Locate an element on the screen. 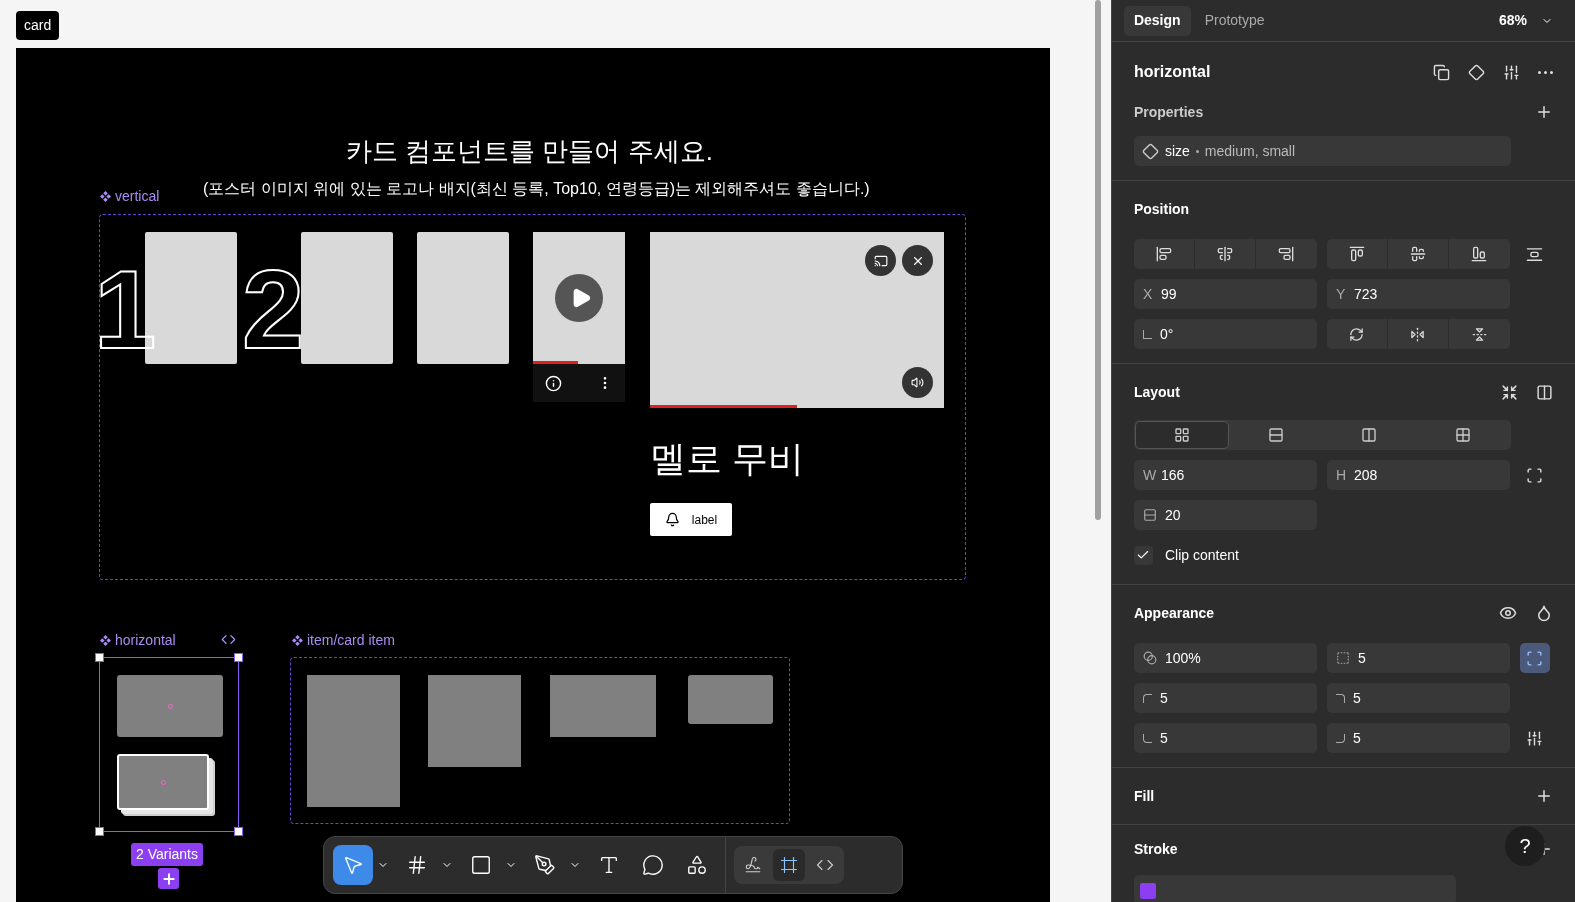 The height and width of the screenshot is (902, 1575). hash-icon is located at coordinates (417, 865).